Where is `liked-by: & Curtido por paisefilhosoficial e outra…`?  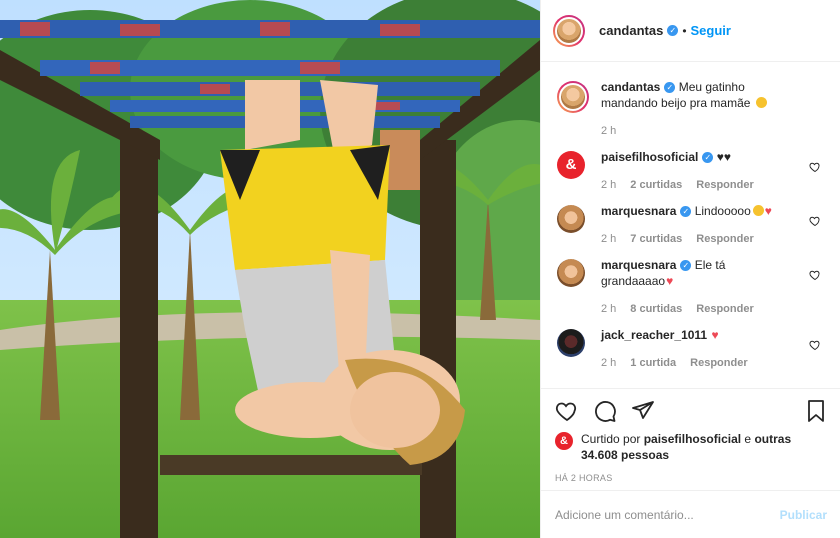 liked-by: & Curtido por paisefilhosoficial e outra… is located at coordinates (691, 447).